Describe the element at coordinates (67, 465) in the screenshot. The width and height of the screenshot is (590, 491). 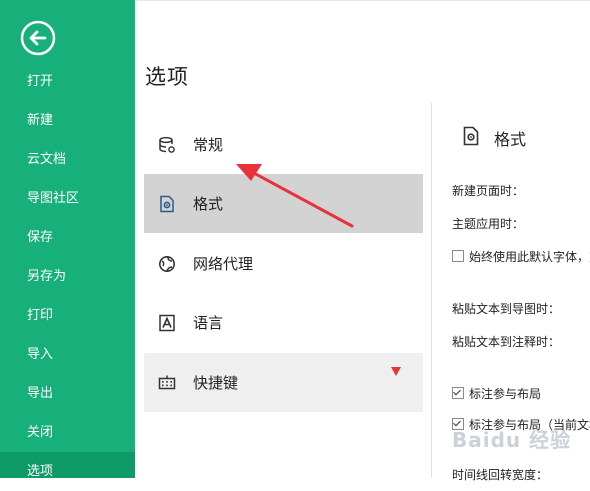
I see `sidebar-item-options: 选项` at that location.